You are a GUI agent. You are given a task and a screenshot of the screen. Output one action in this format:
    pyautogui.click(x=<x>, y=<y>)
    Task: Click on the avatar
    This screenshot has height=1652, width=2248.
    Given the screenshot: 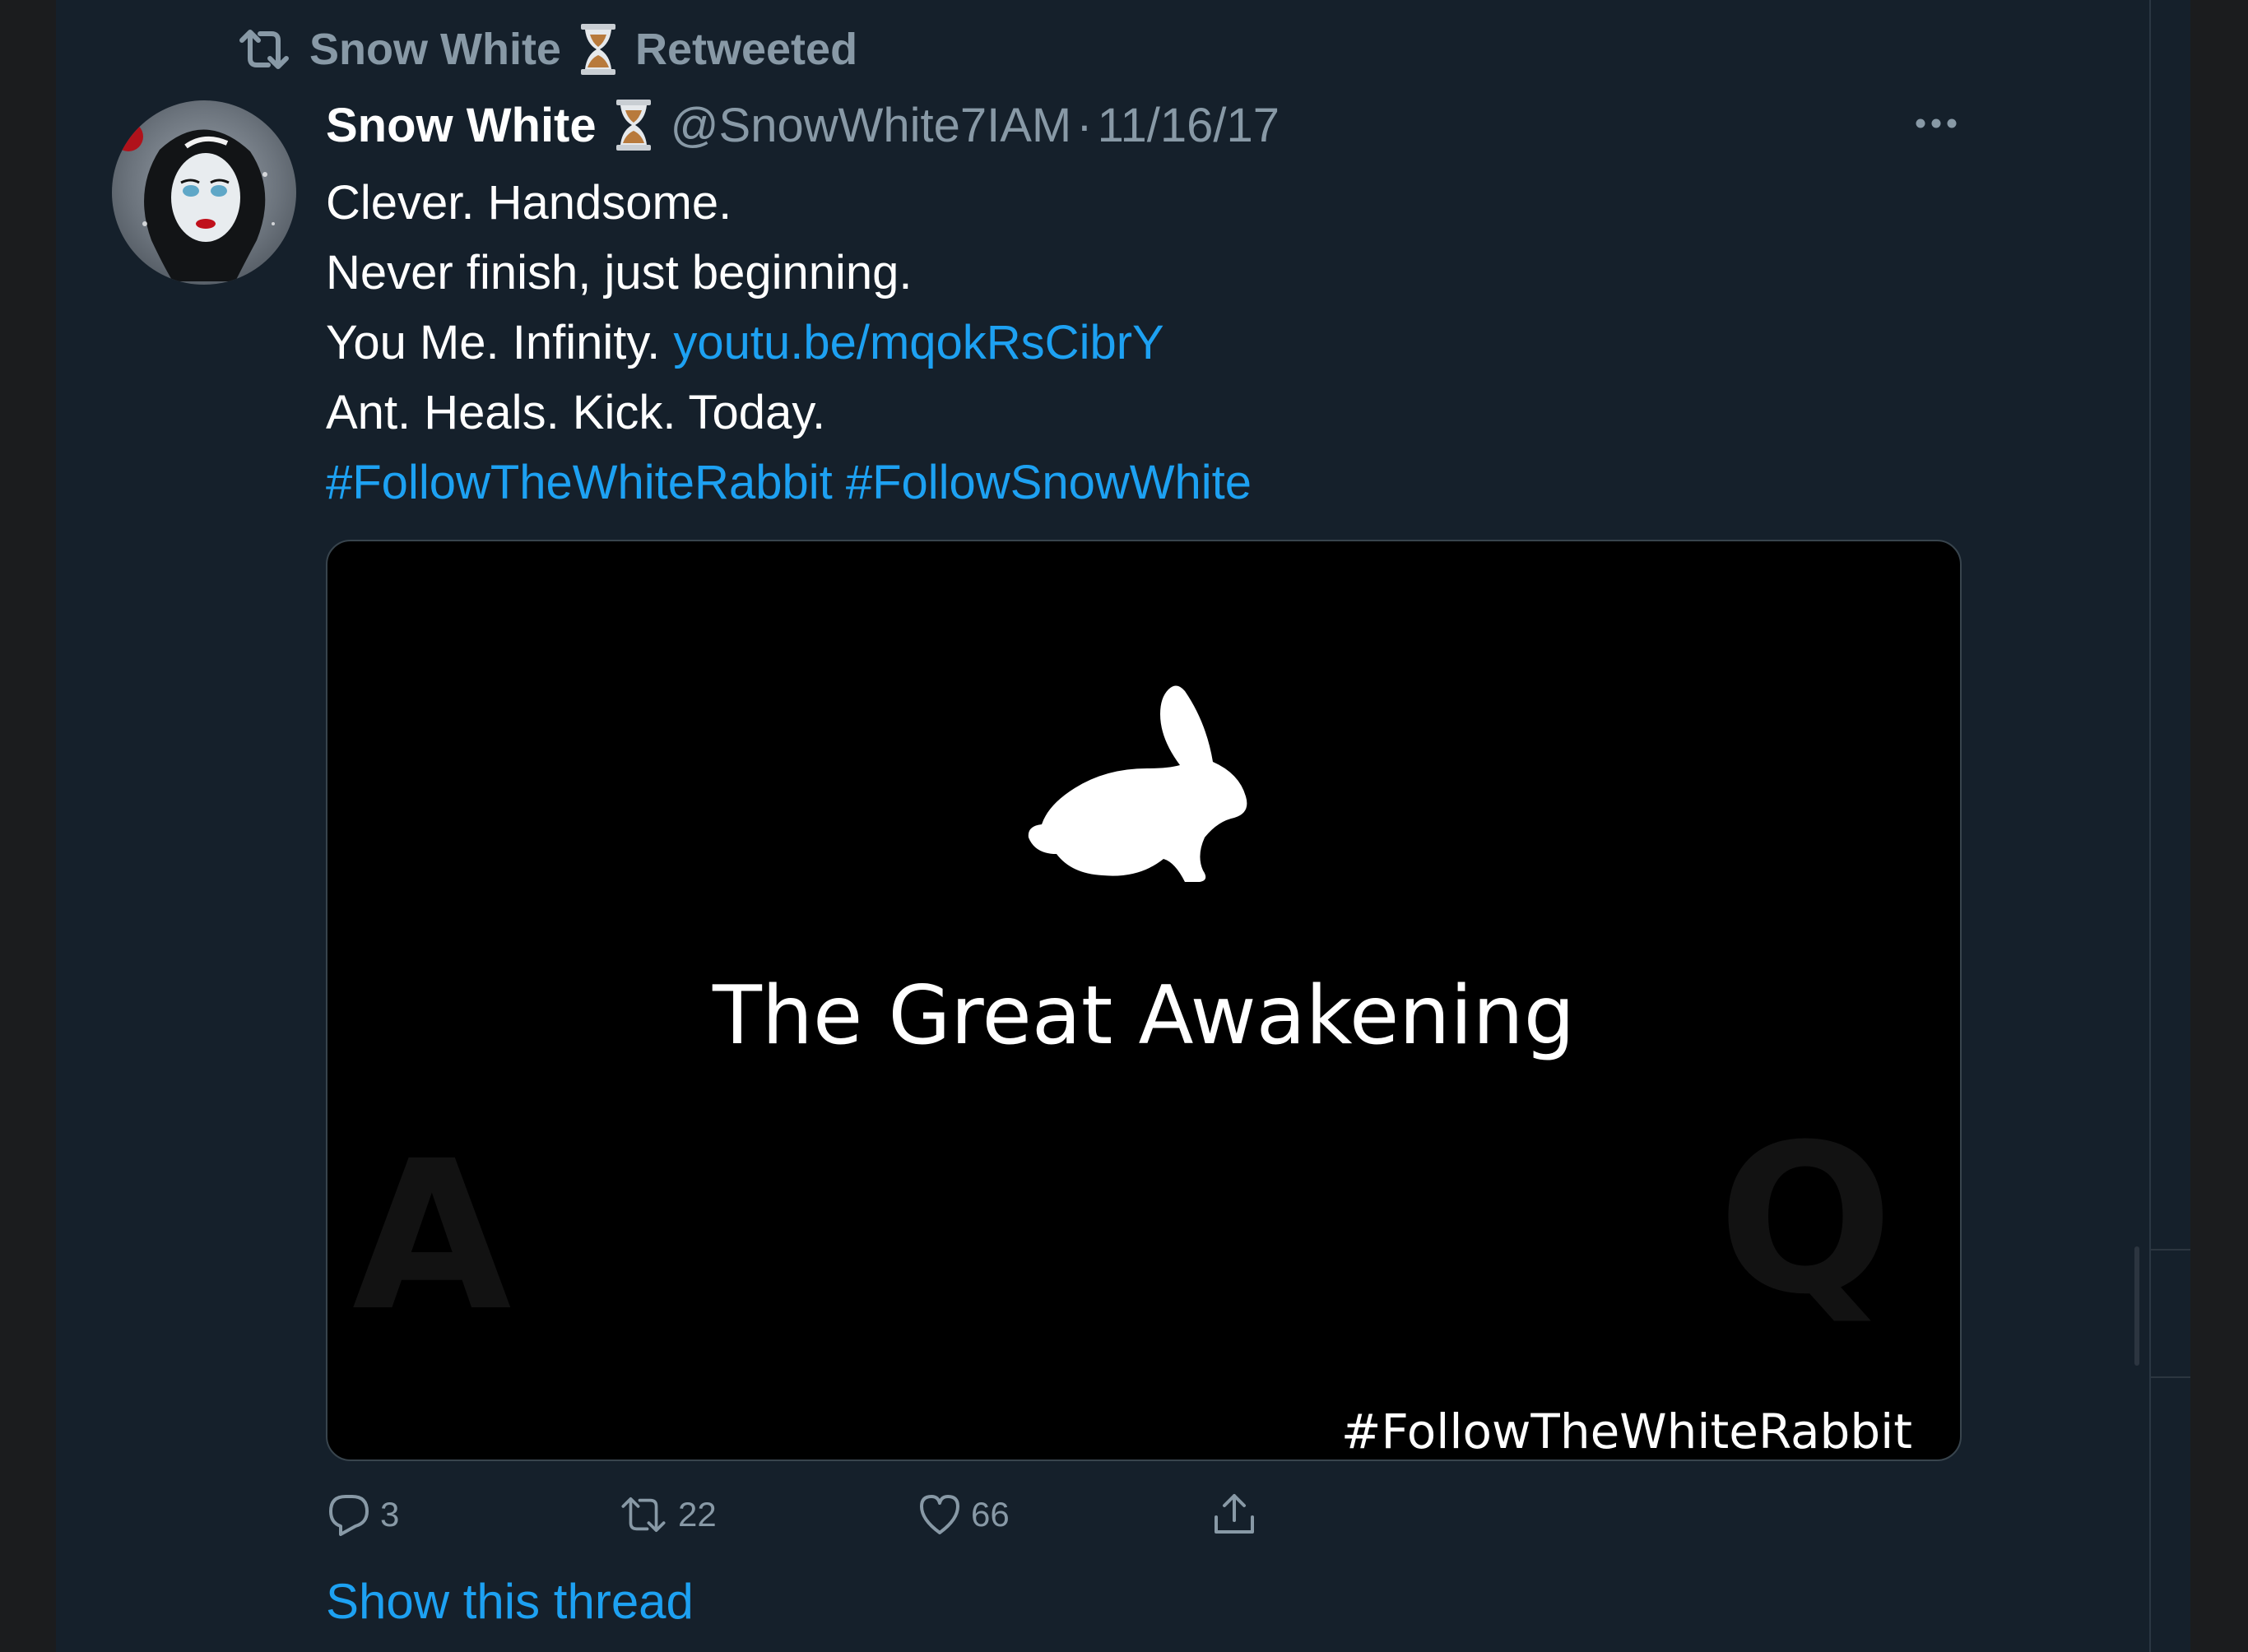 What is the action you would take?
    pyautogui.click(x=204, y=193)
    